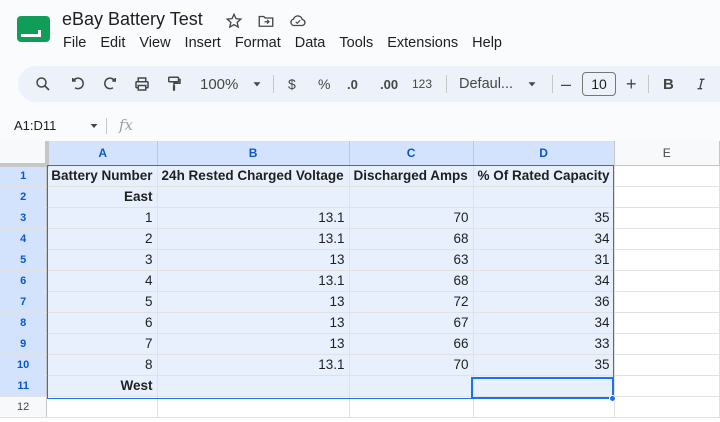  What do you see at coordinates (544, 260) in the screenshot?
I see `cell: 31` at bounding box center [544, 260].